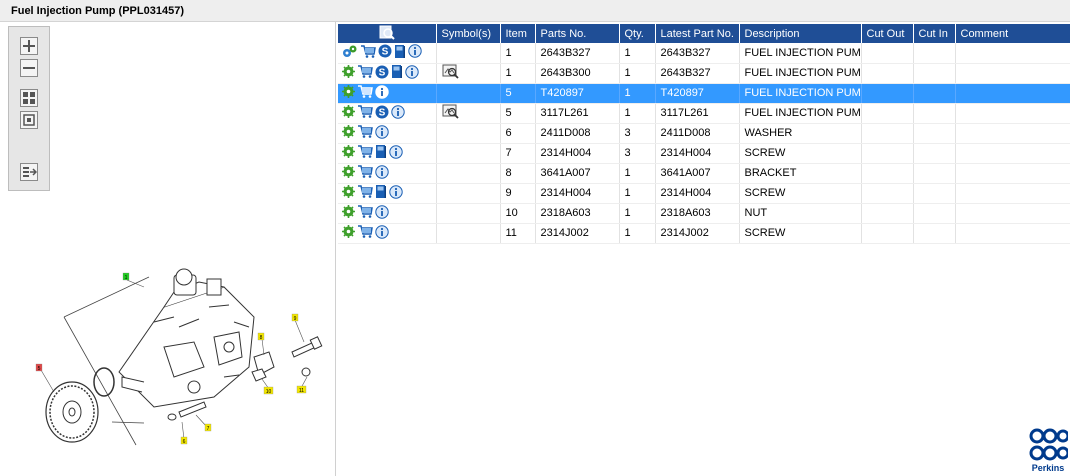 The image size is (1070, 476). I want to click on table-row: 10 2318A603 1 2318A603 NUT, so click(704, 213).